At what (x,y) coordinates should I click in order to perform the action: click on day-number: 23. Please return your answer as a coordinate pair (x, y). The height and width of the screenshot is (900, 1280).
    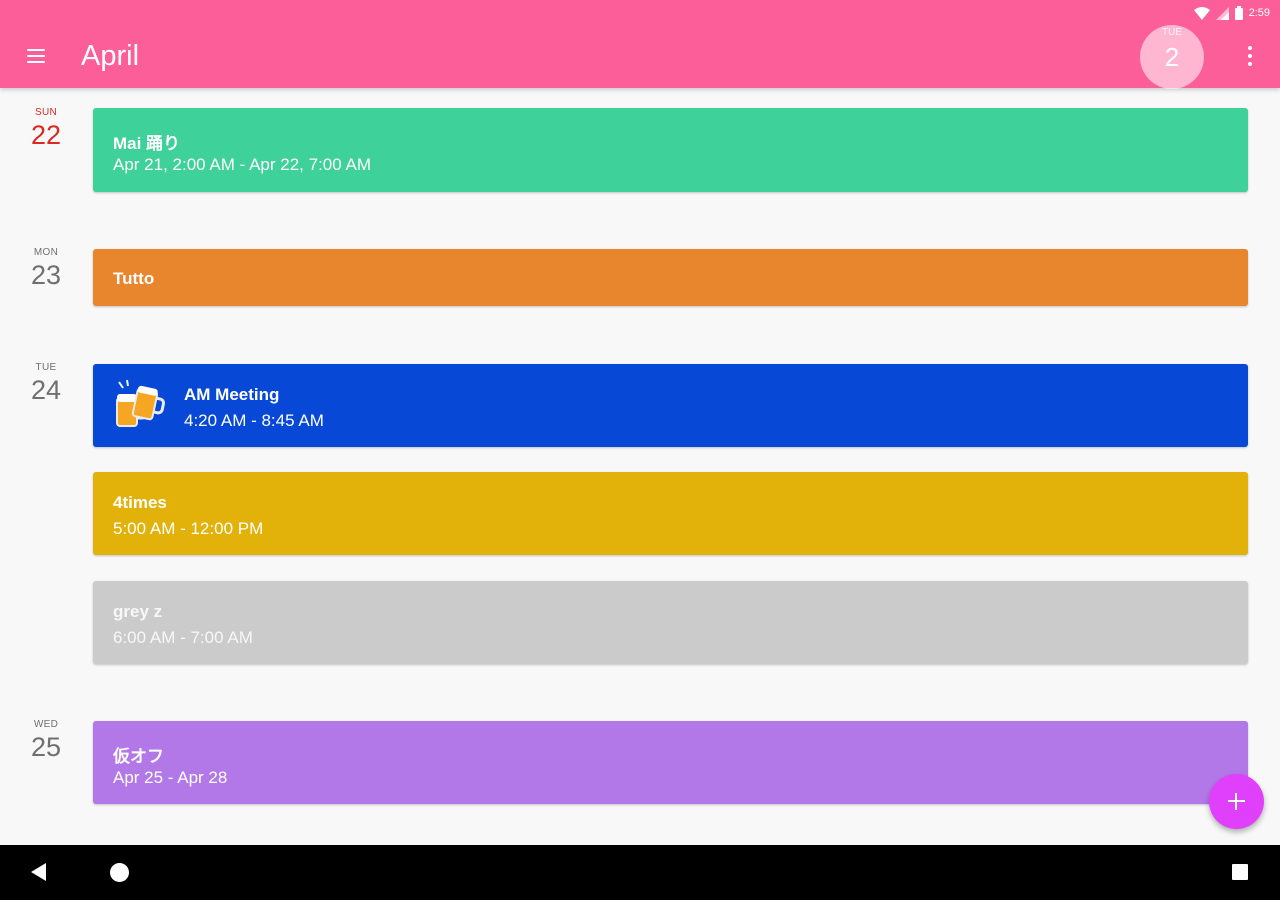
    Looking at the image, I should click on (46, 275).